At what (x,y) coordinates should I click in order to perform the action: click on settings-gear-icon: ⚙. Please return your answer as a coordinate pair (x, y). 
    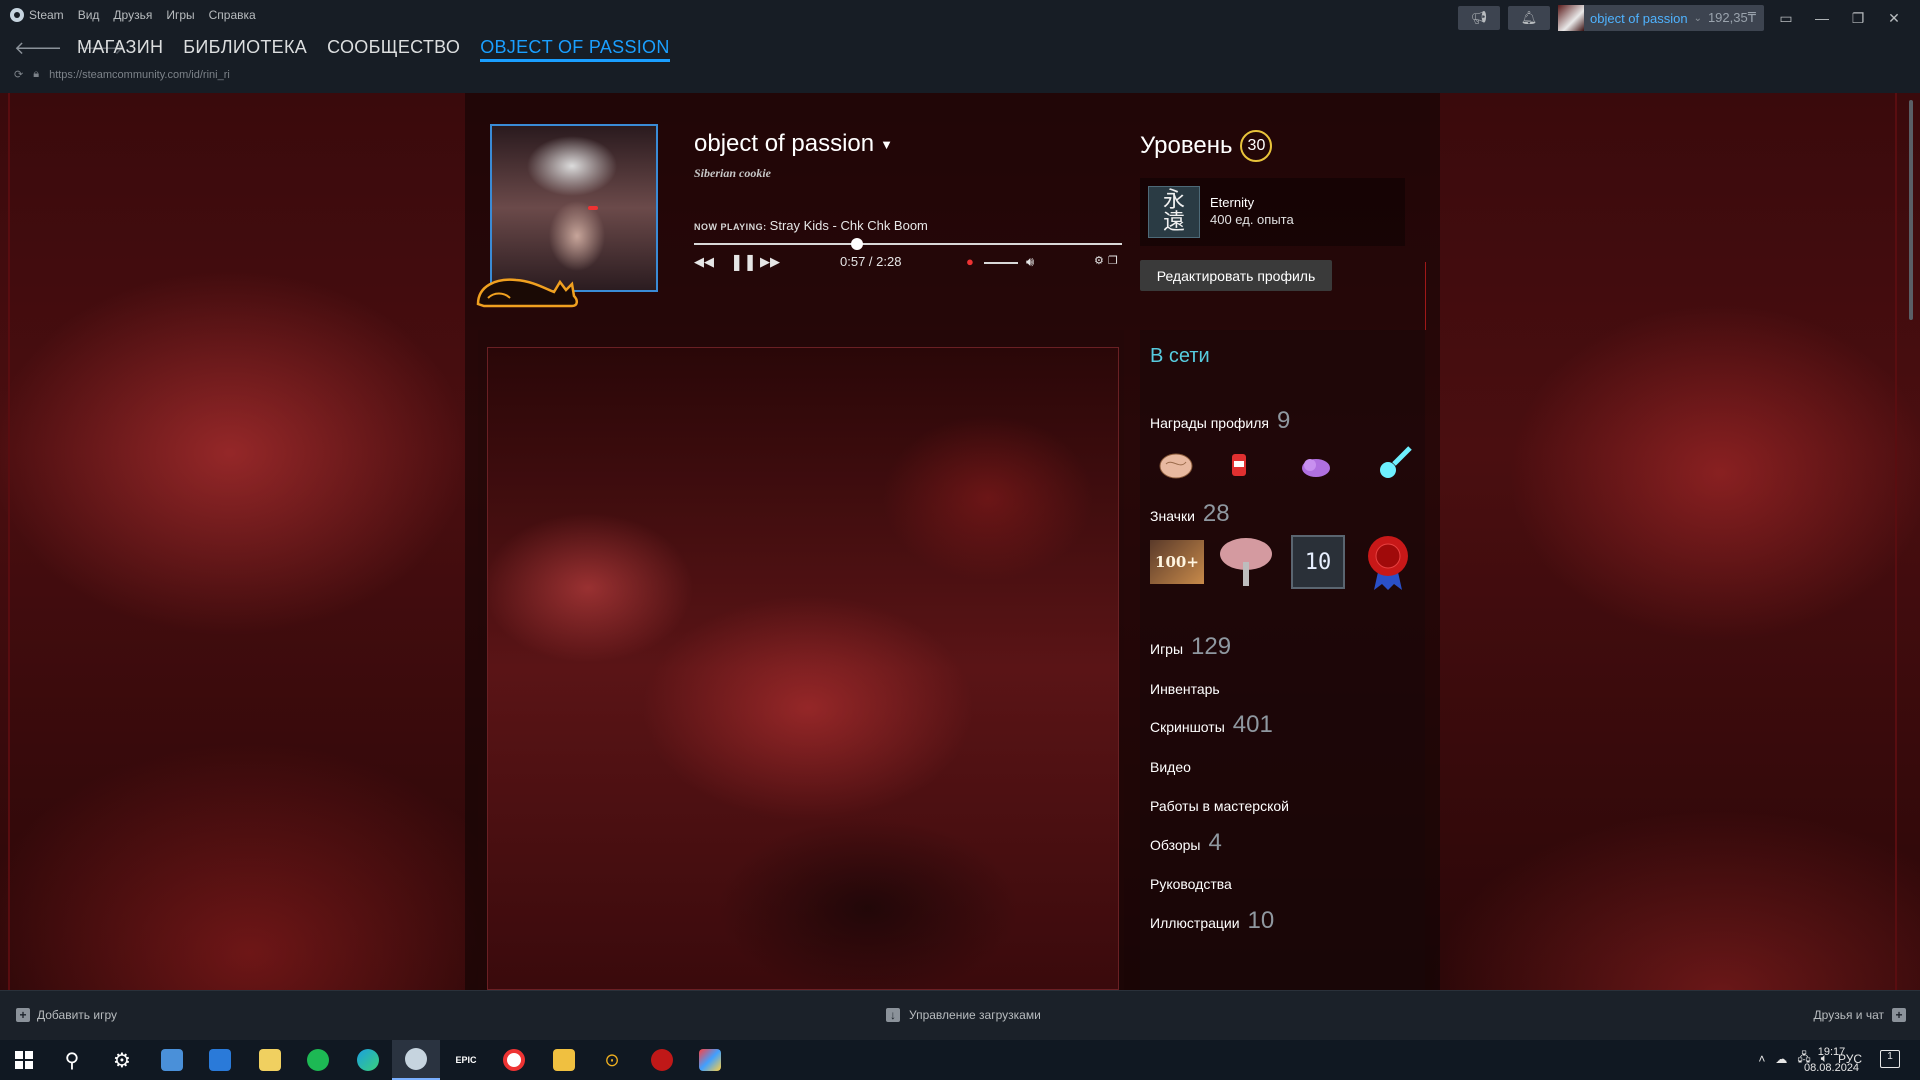
    Looking at the image, I should click on (122, 1060).